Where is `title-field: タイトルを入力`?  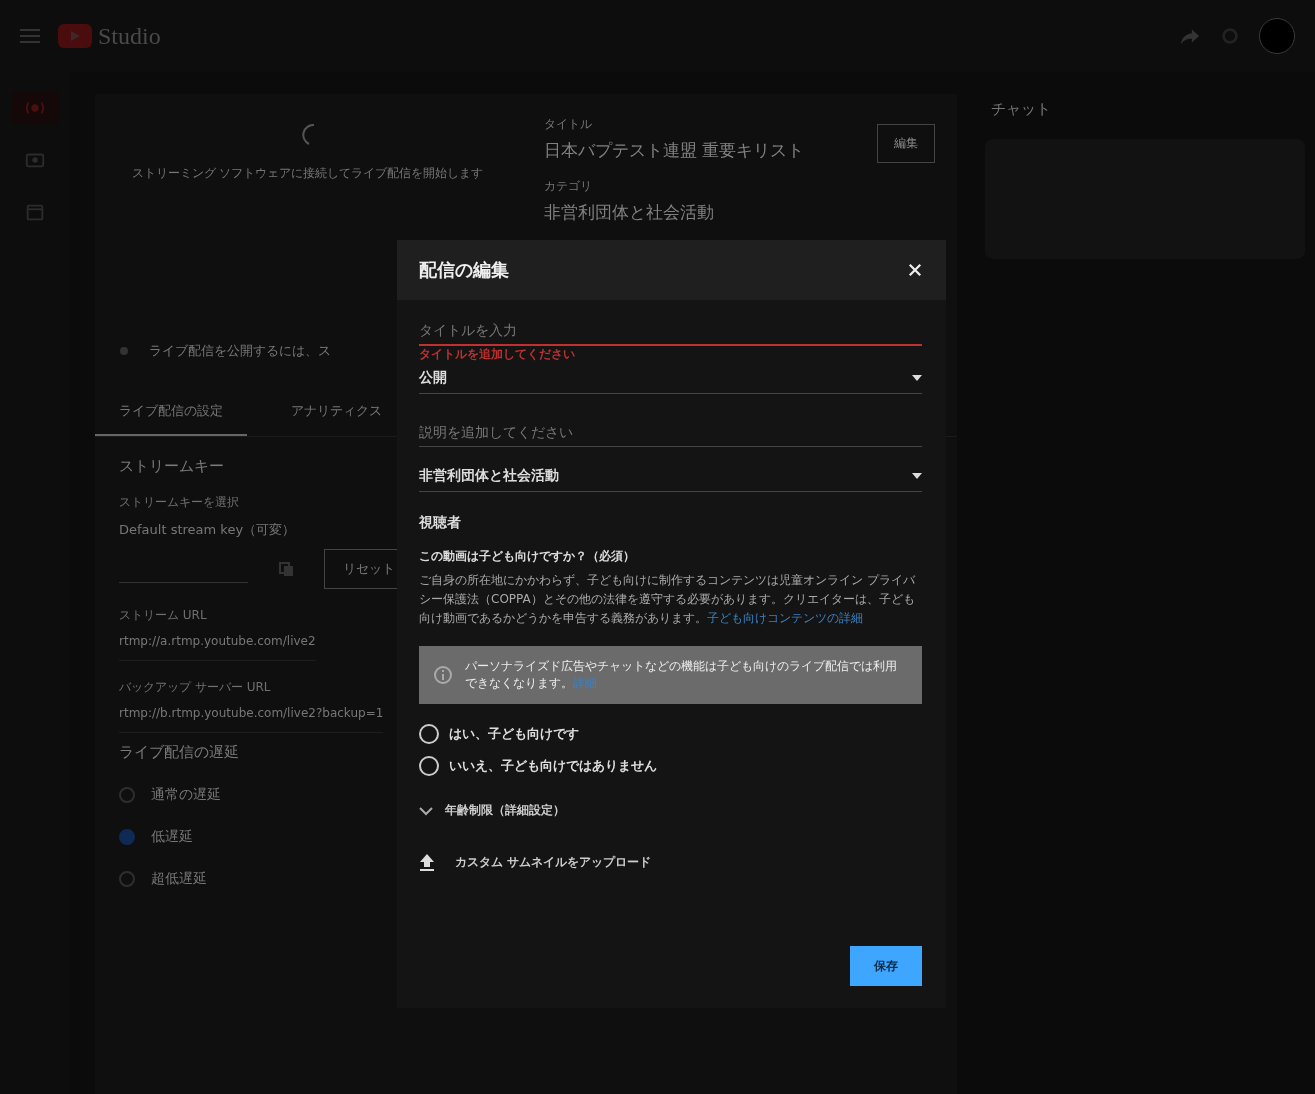 title-field: タイトルを入力 is located at coordinates (670, 331).